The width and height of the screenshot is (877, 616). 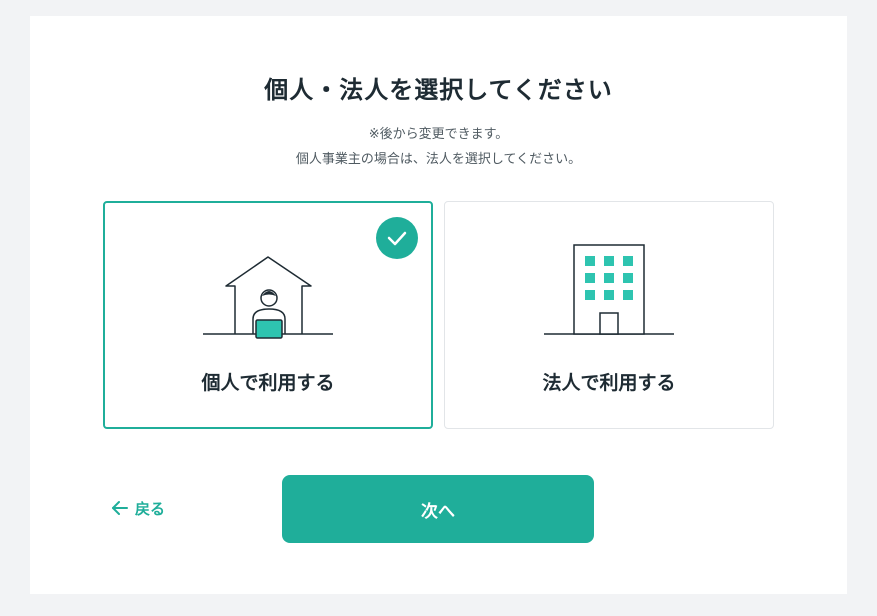 What do you see at coordinates (609, 383) in the screenshot?
I see `option-label-corporate: 法人で利用する` at bounding box center [609, 383].